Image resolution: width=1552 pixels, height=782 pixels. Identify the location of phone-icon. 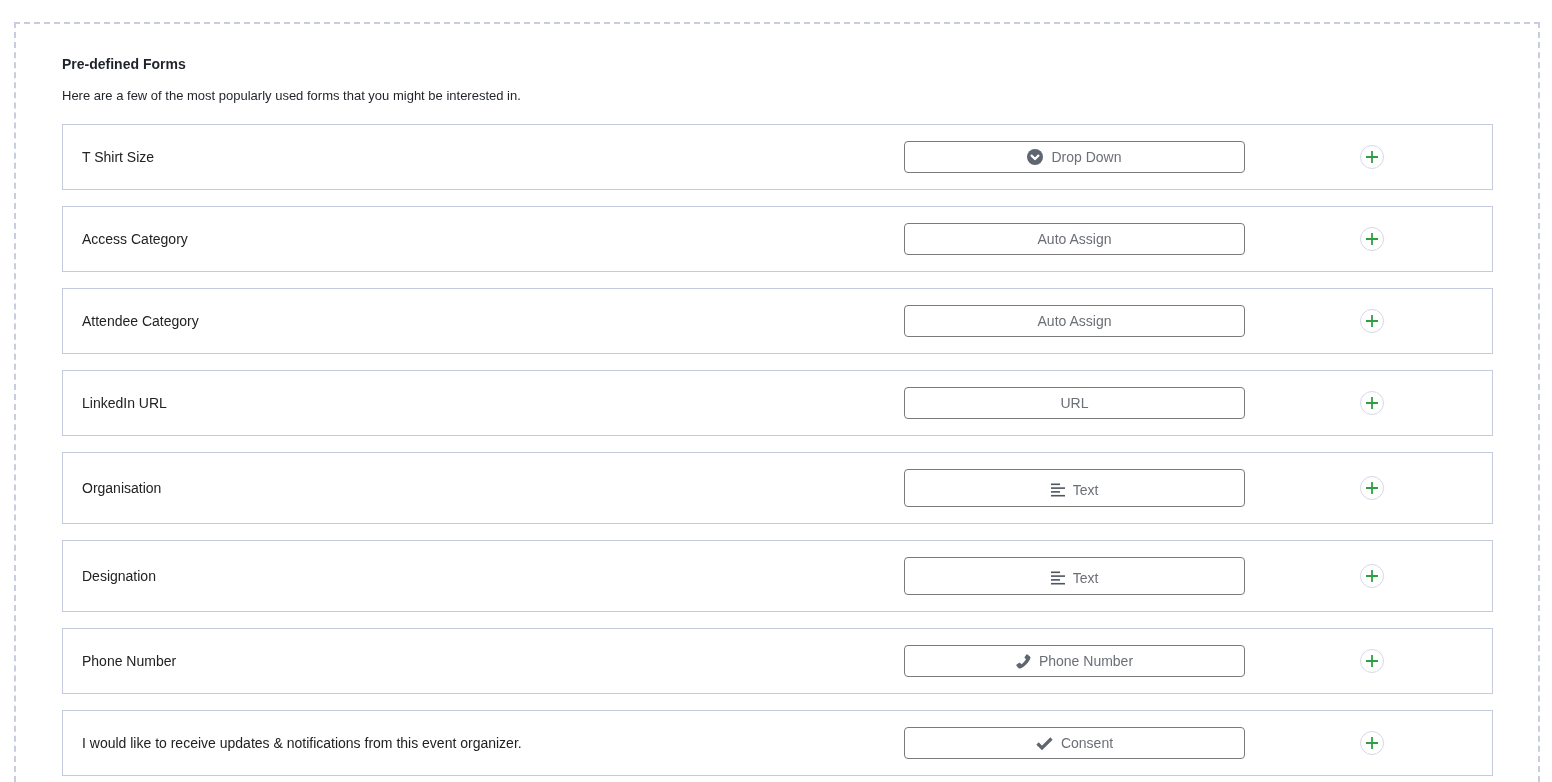
(1023, 661).